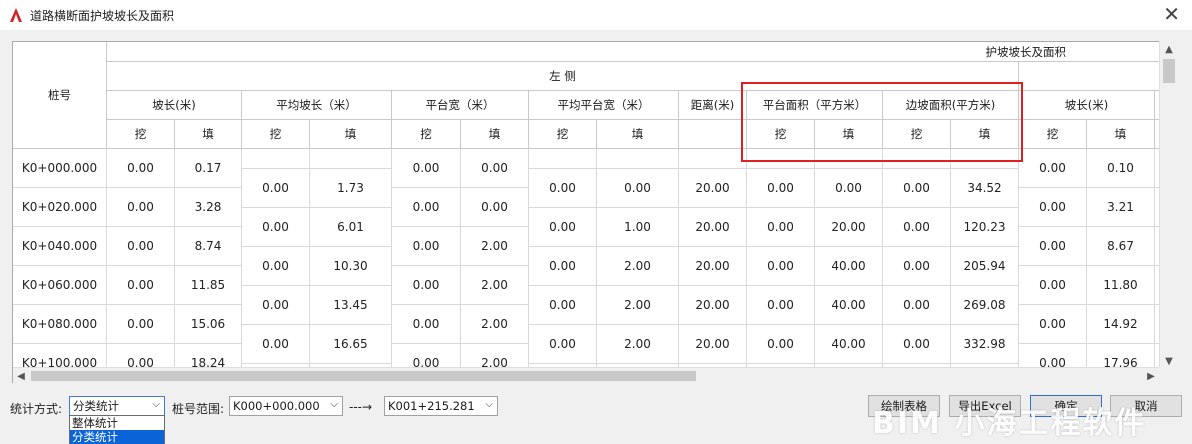  Describe the element at coordinates (351, 266) in the screenshot. I see `table-cell: 10.30` at that location.